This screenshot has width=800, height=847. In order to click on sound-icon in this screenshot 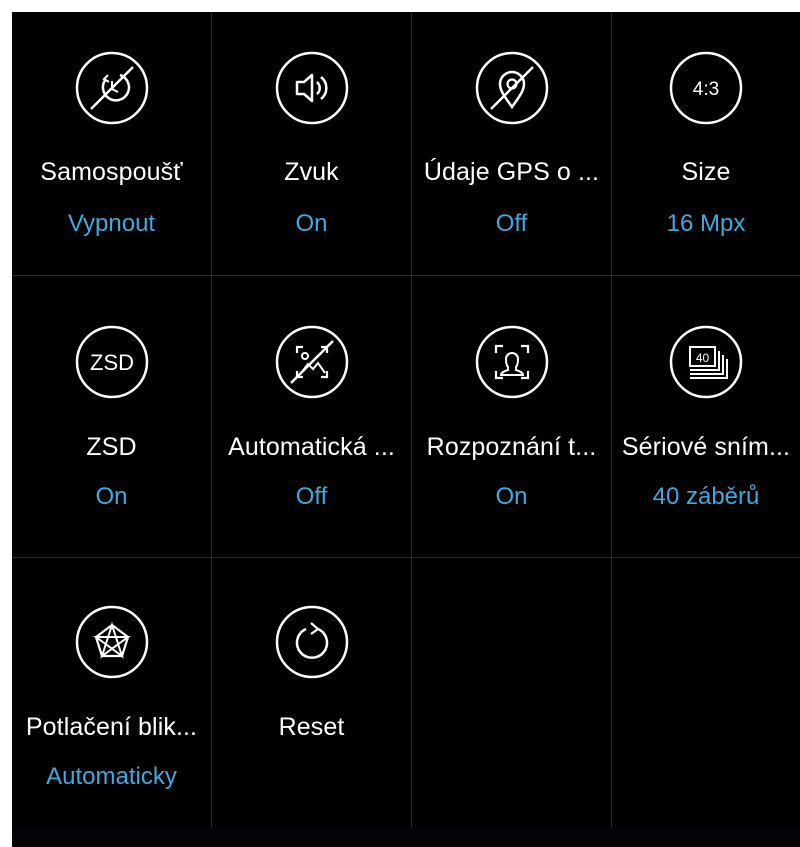, I will do `click(312, 88)`.